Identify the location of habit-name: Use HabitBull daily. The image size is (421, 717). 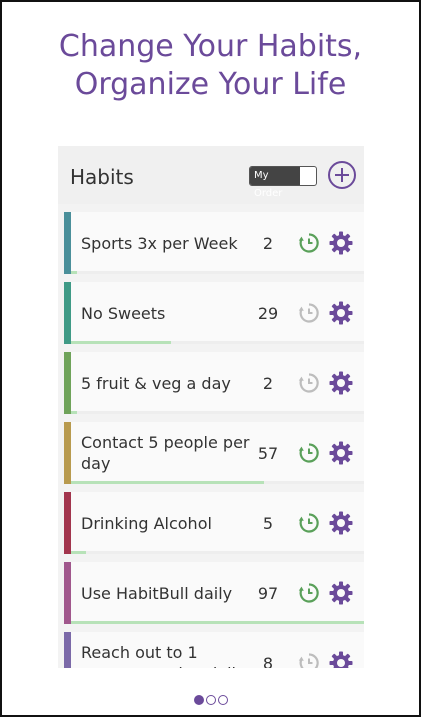
(157, 593).